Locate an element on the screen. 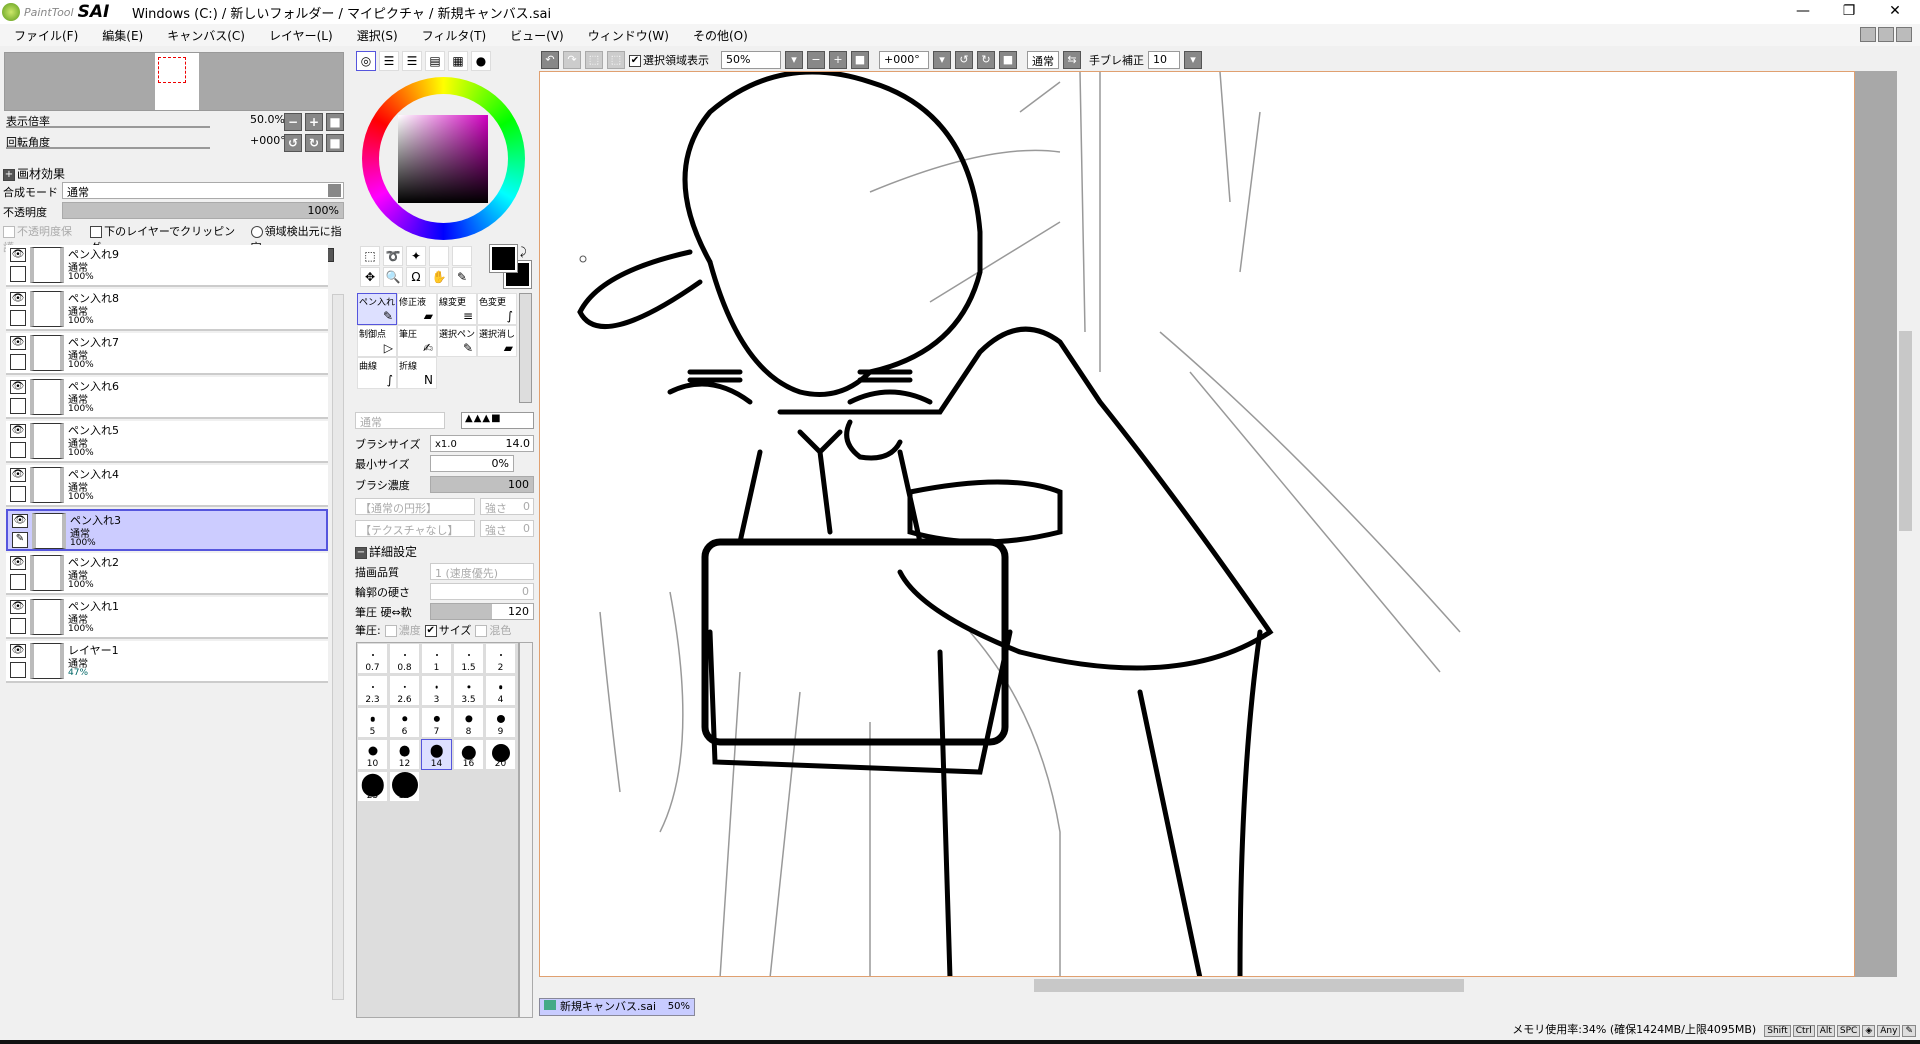 The width and height of the screenshot is (1920, 1044). brush-slot: 線変更 ≡ is located at coordinates (457, 309).